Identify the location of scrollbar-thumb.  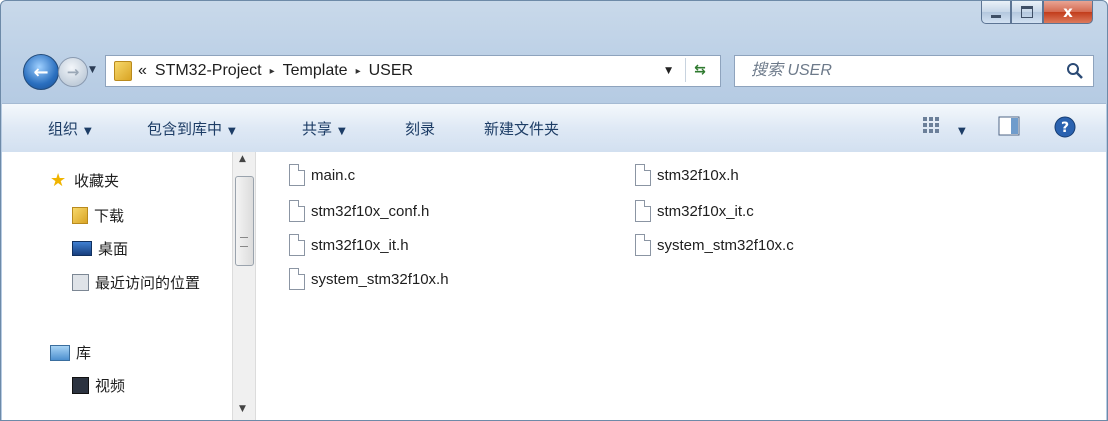
(244, 221).